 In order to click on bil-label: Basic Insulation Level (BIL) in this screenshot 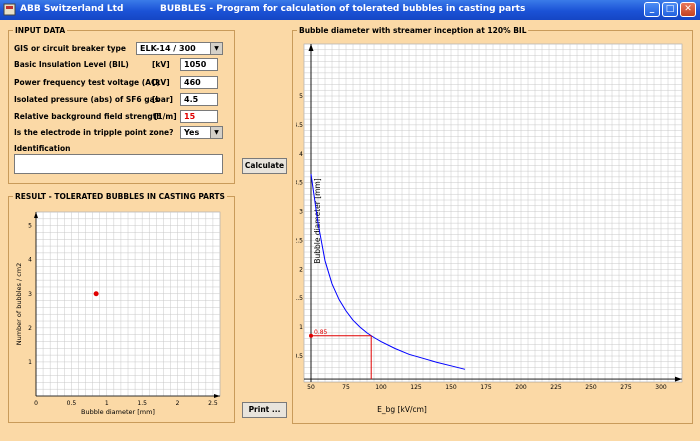, I will do `click(71, 64)`.